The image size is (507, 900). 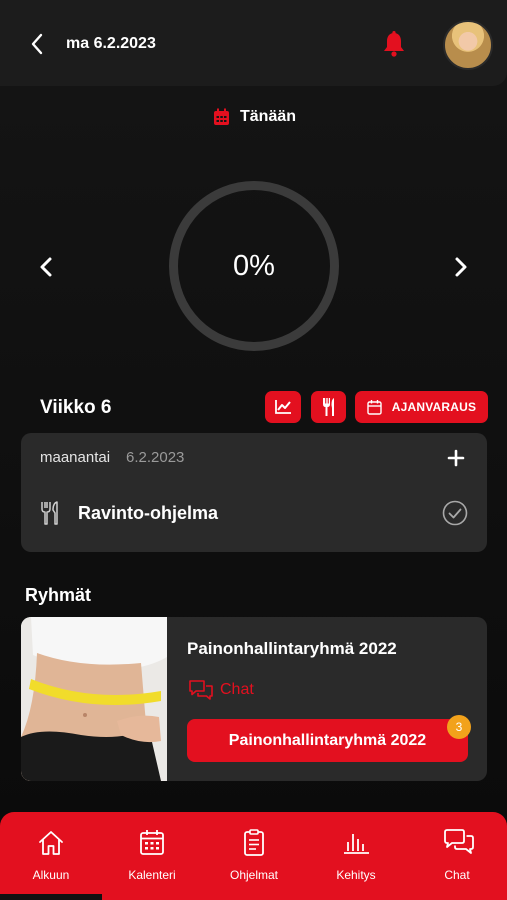 I want to click on open-group-button-label: Painonhallintaryhmä 2022, so click(x=327, y=740).